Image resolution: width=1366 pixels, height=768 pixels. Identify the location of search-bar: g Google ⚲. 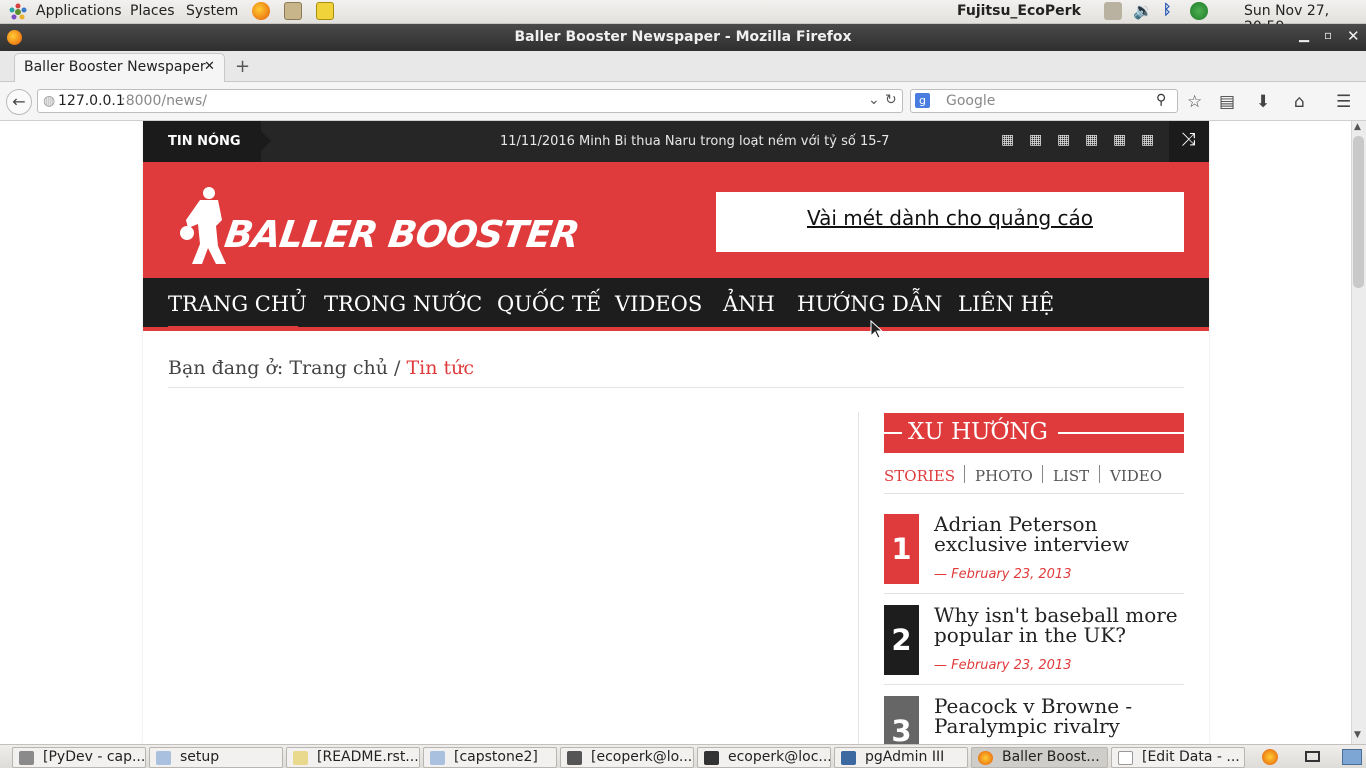
(1044, 101).